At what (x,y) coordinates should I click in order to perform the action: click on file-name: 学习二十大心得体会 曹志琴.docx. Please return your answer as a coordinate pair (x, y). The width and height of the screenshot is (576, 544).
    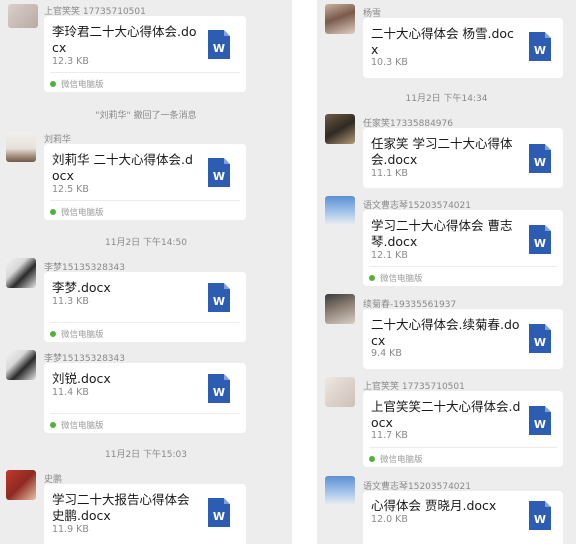
    Looking at the image, I should click on (442, 233).